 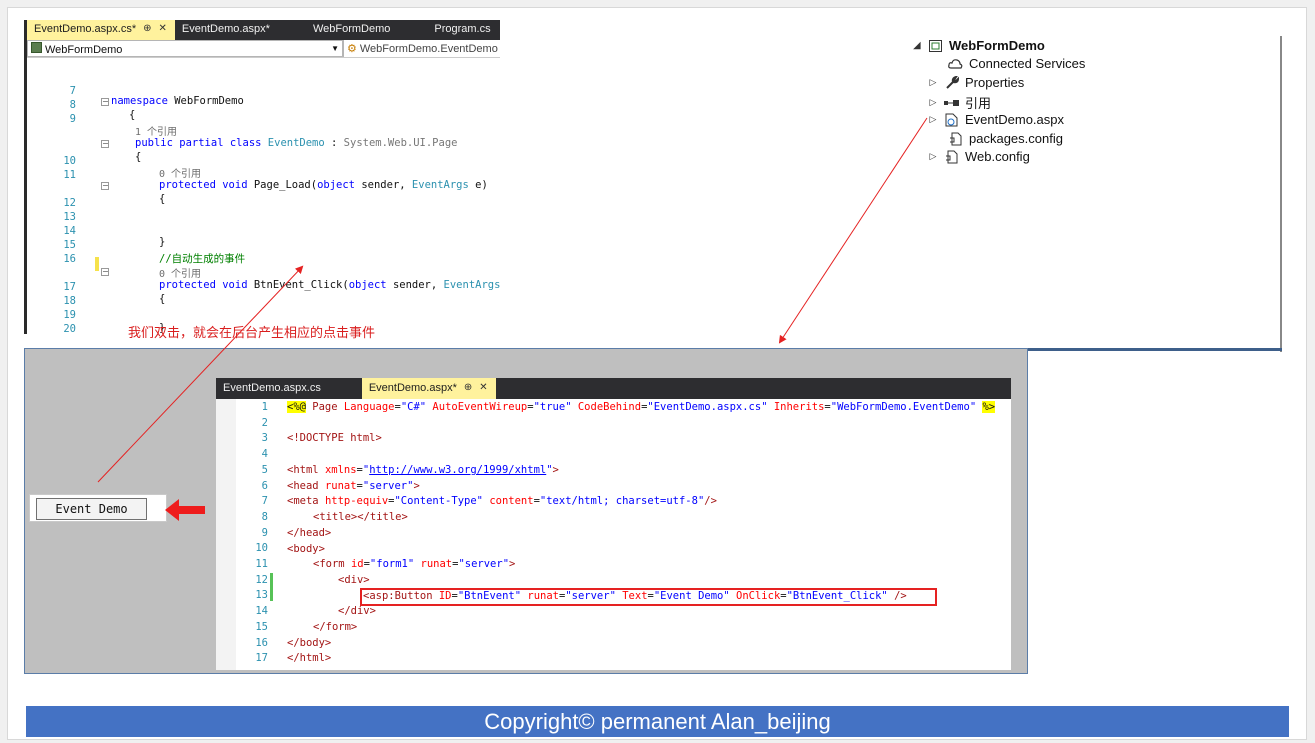 What do you see at coordinates (252, 333) in the screenshot?
I see `annotation-note: 我们双击，就会在后台产生相应的点击事件` at bounding box center [252, 333].